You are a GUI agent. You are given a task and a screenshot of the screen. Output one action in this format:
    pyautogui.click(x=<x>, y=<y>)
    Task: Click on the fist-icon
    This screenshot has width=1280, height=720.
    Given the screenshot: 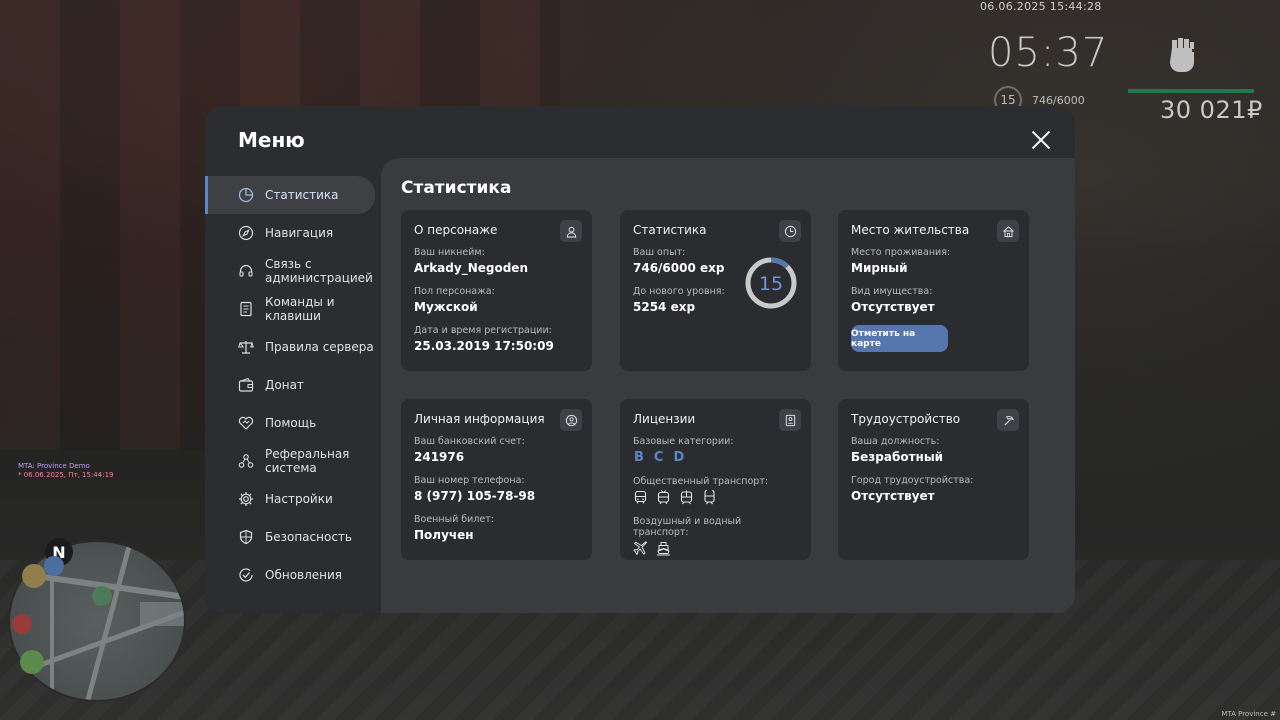 What is the action you would take?
    pyautogui.click(x=1182, y=55)
    